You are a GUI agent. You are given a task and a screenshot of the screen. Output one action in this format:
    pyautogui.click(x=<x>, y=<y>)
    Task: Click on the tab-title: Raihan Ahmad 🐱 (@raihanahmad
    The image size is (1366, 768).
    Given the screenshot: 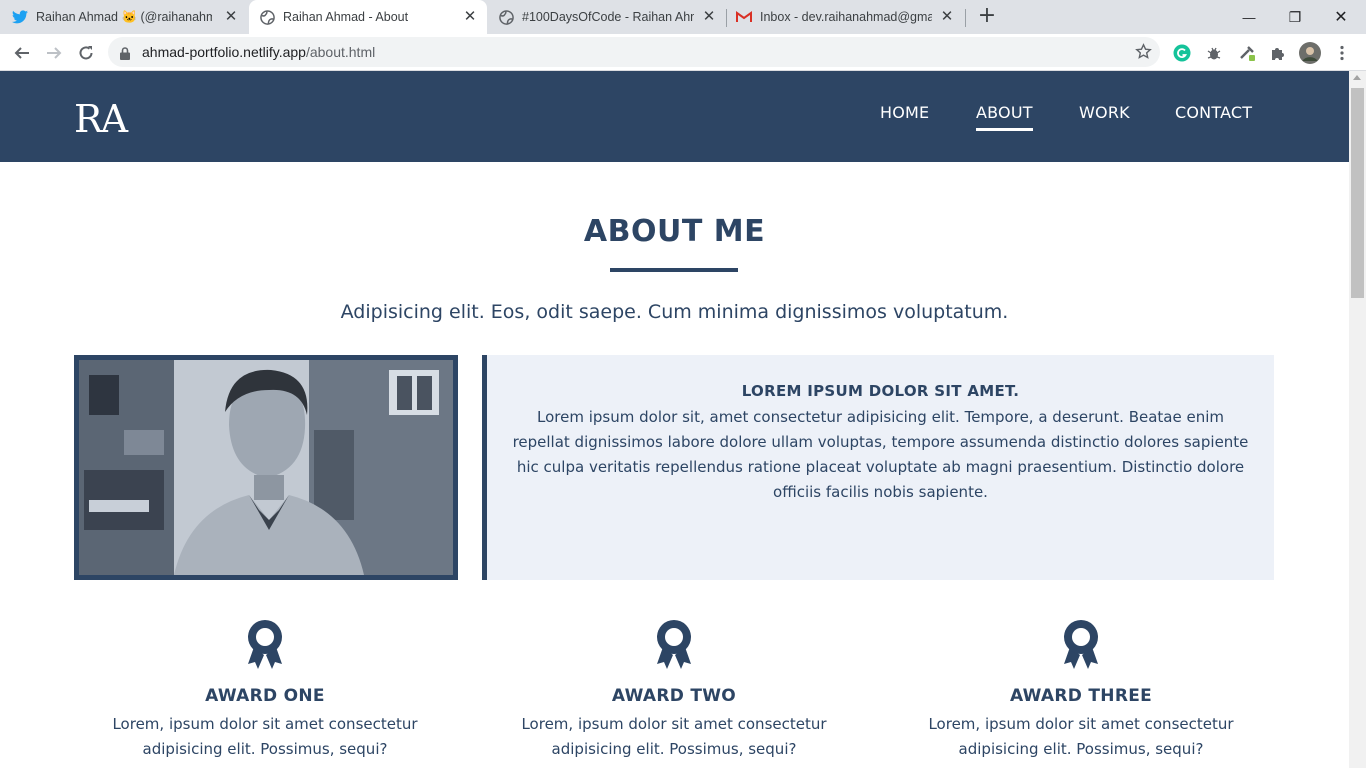 What is the action you would take?
    pyautogui.click(x=124, y=16)
    